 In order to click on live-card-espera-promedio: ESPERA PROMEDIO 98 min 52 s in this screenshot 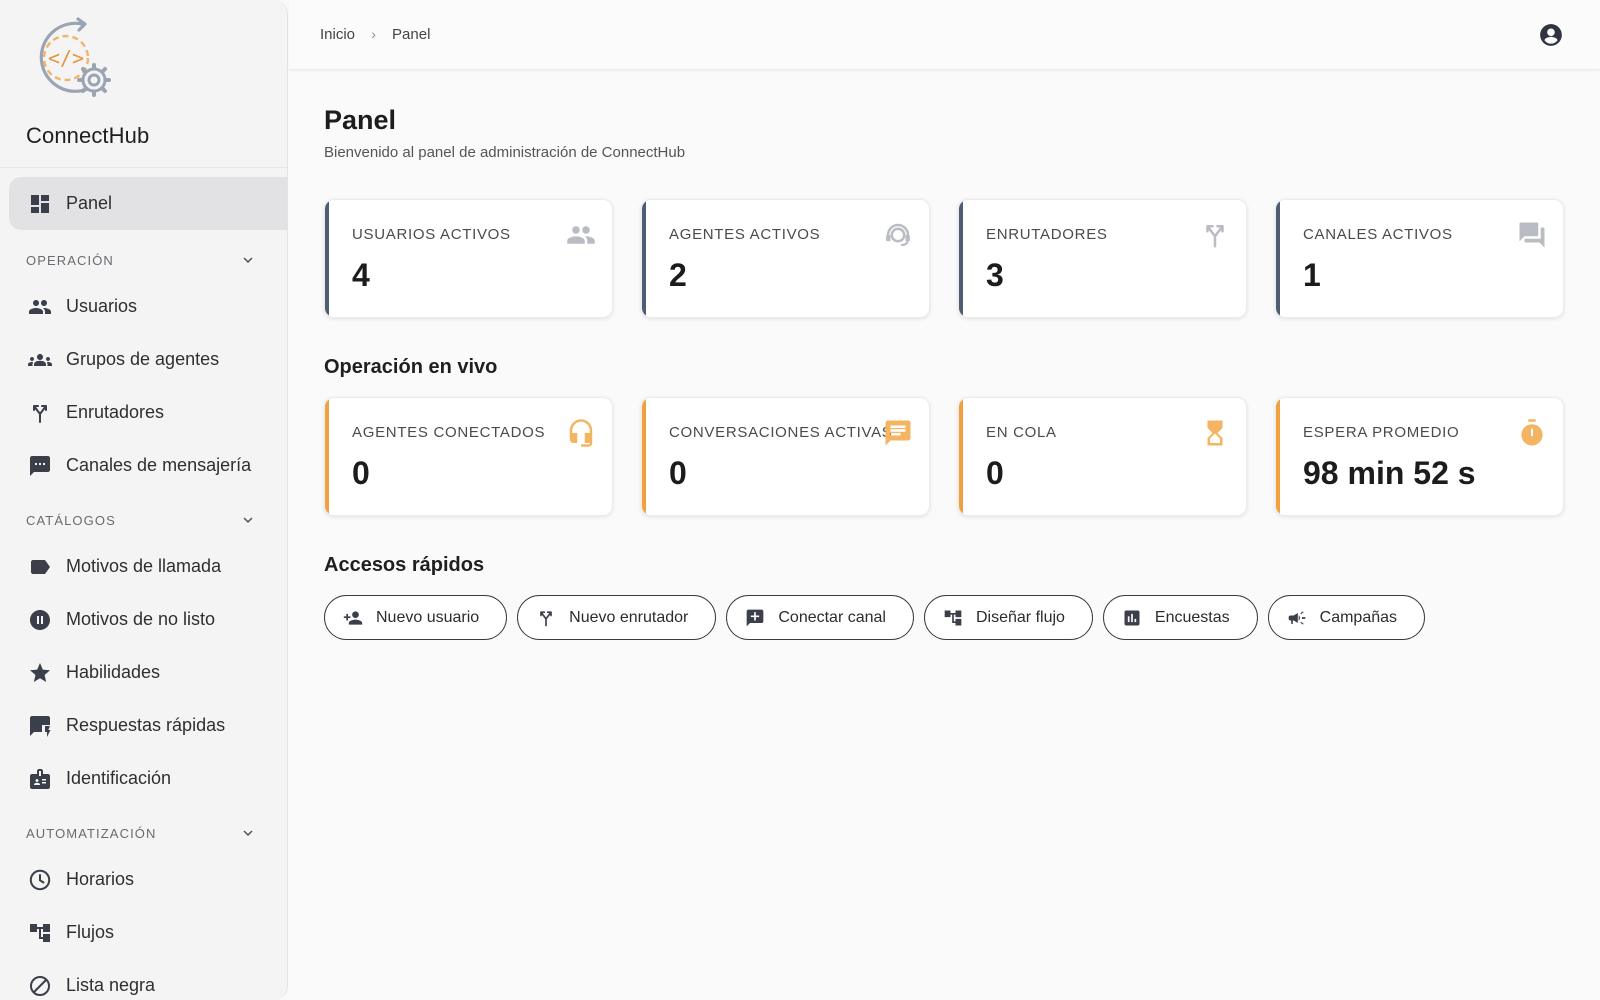, I will do `click(1419, 456)`.